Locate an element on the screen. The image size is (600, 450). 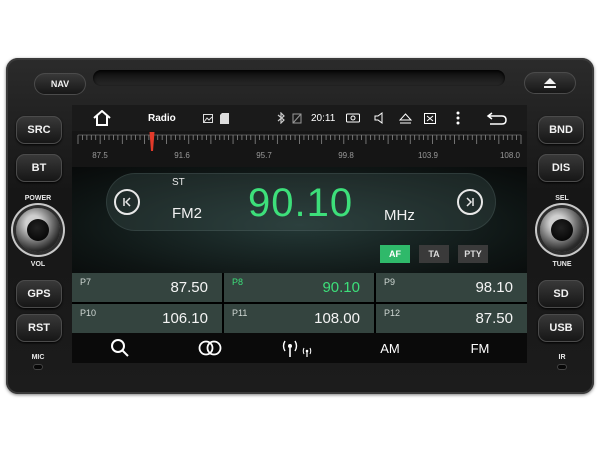
nav-button: NAV is located at coordinates (60, 84).